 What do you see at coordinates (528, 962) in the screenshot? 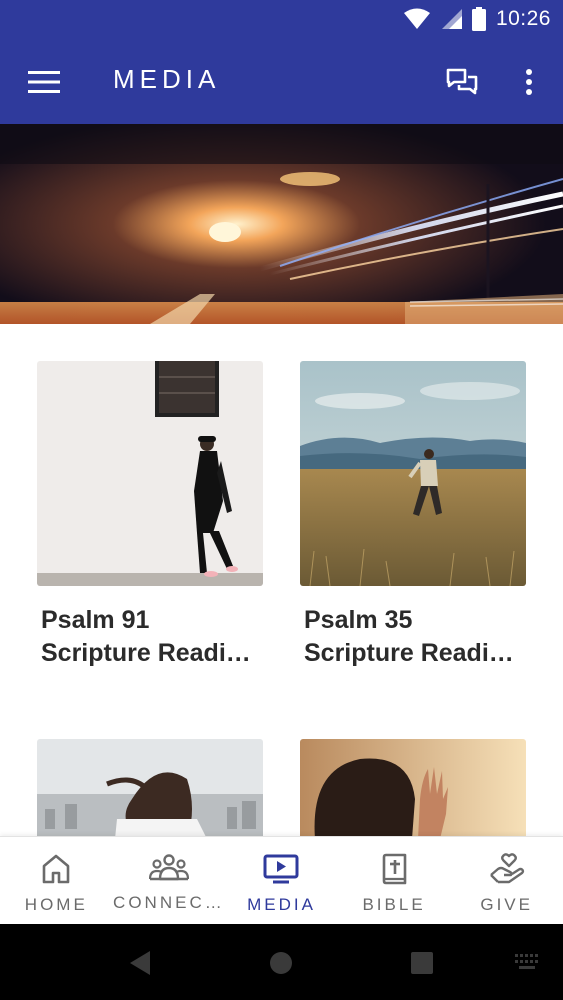
I see `keyboard-icon` at bounding box center [528, 962].